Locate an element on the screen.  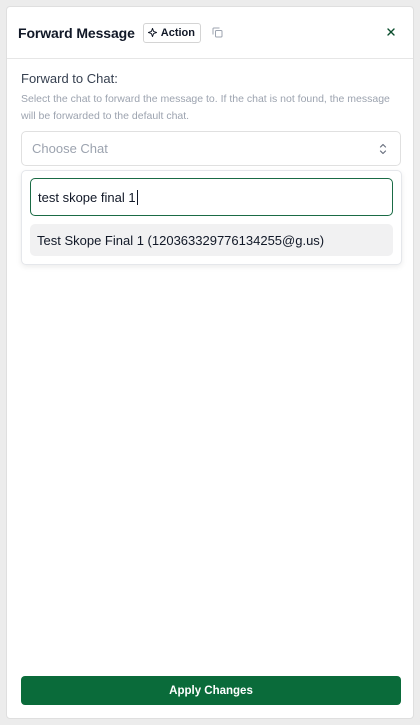
forward-to-chat-label: Forward to Chat: is located at coordinates (69, 78).